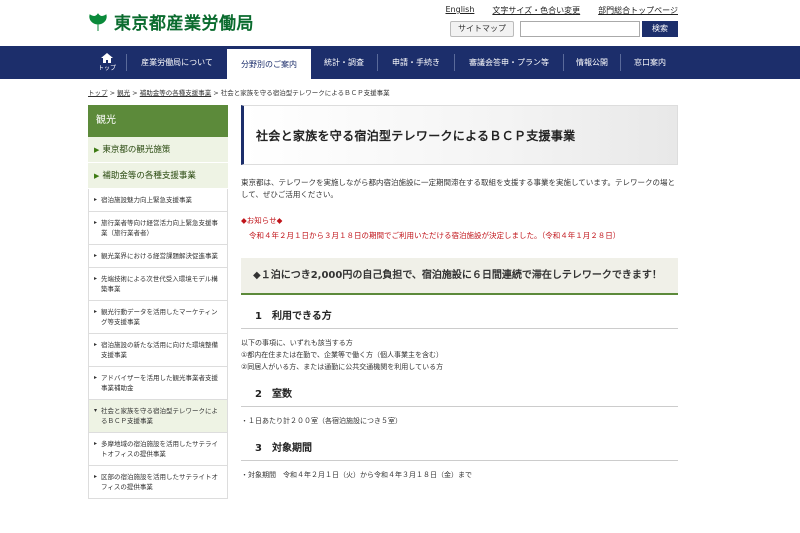 The height and width of the screenshot is (533, 800). What do you see at coordinates (459, 317) in the screenshot?
I see `section-heading-eligibility: 1 利用できる方` at bounding box center [459, 317].